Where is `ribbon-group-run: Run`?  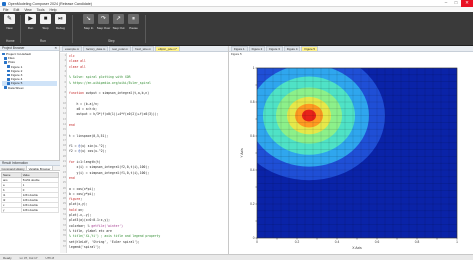 ribbon-group-run: Run is located at coordinates (43, 41).